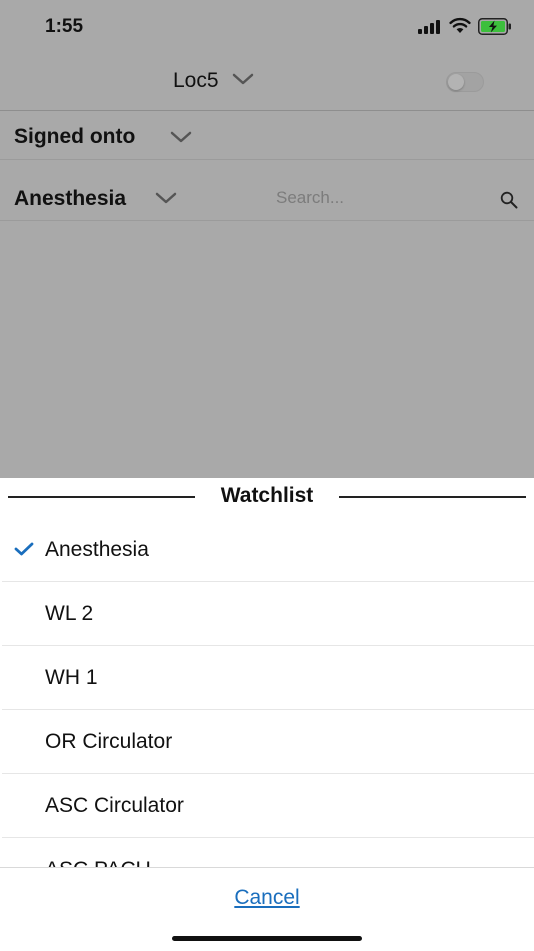  What do you see at coordinates (268, 742) in the screenshot?
I see `watchlist-option: OR Circulator` at bounding box center [268, 742].